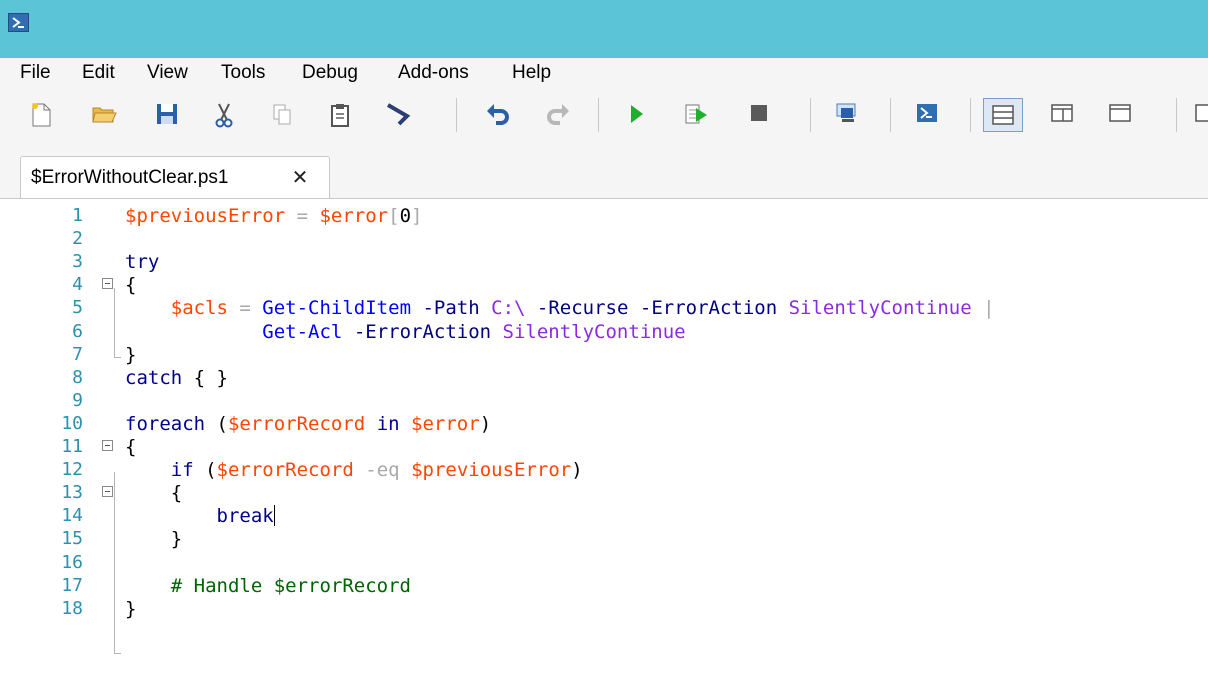 The height and width of the screenshot is (691, 1208). I want to click on remote-powershell-icon, so click(847, 115).